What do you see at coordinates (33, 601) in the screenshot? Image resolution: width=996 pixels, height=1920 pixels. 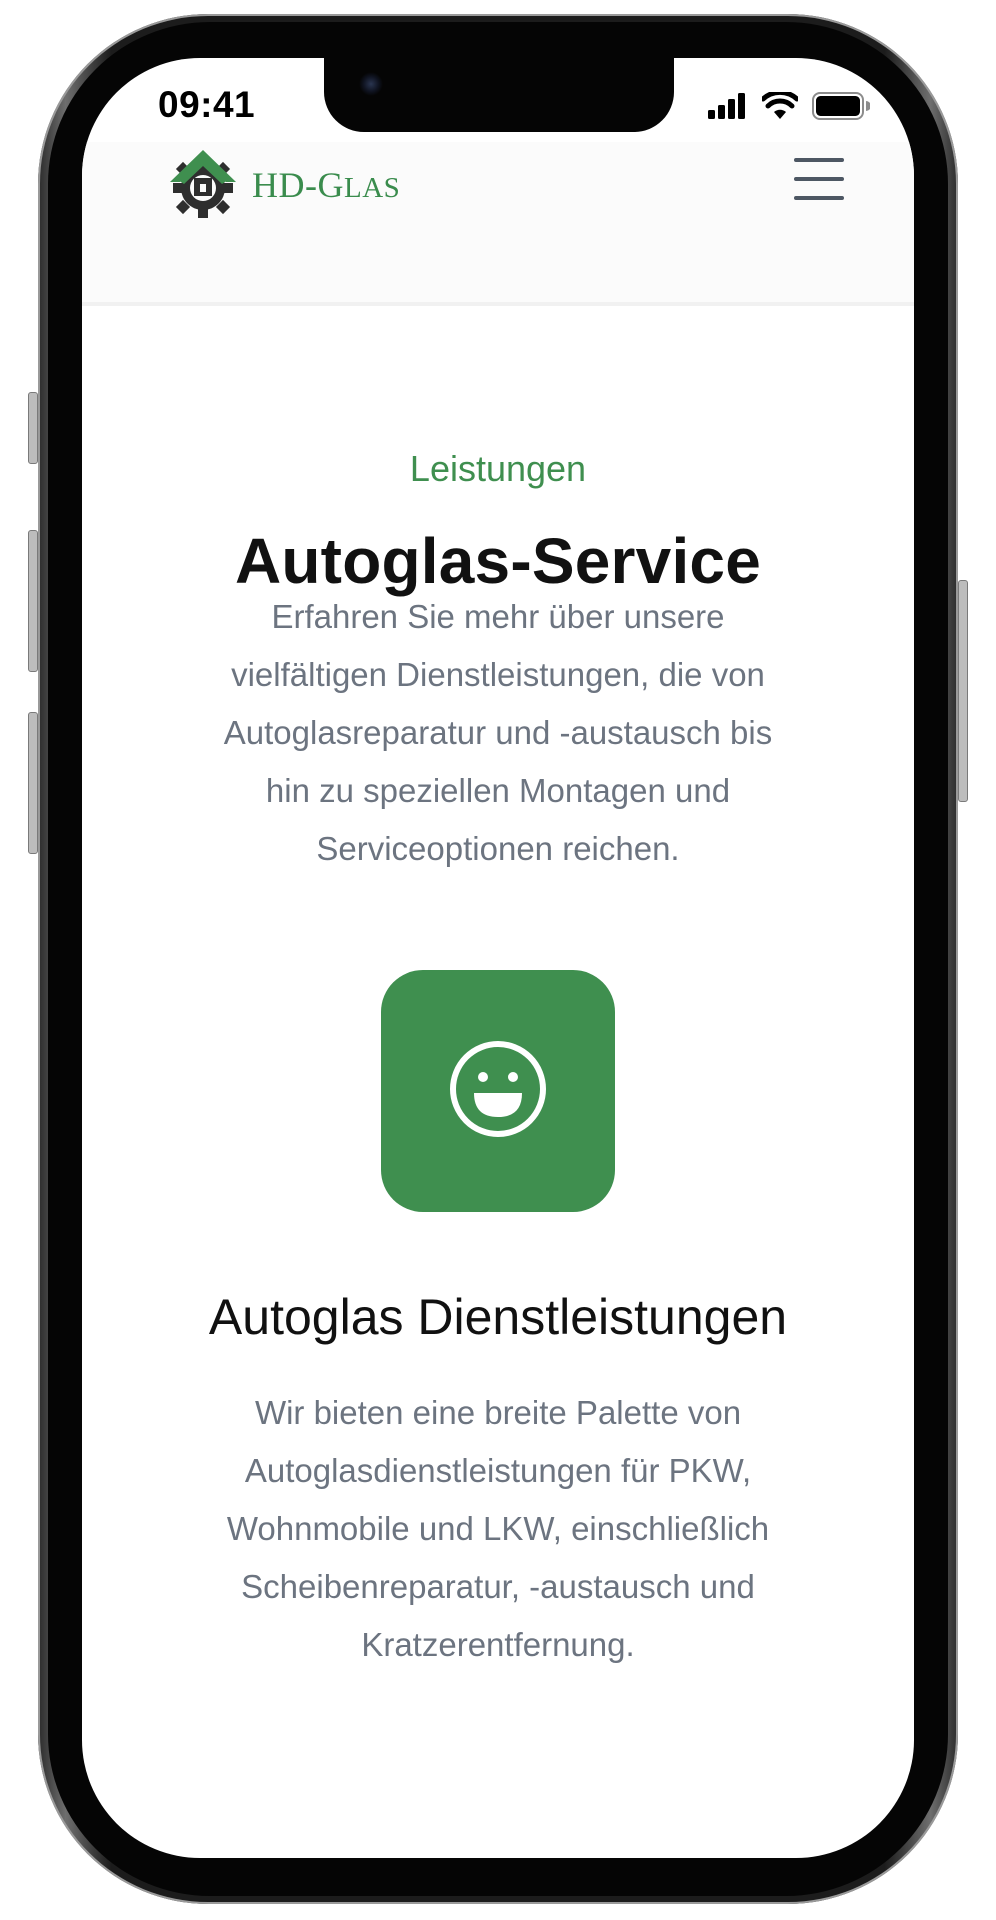 I see `volume-up-button` at bounding box center [33, 601].